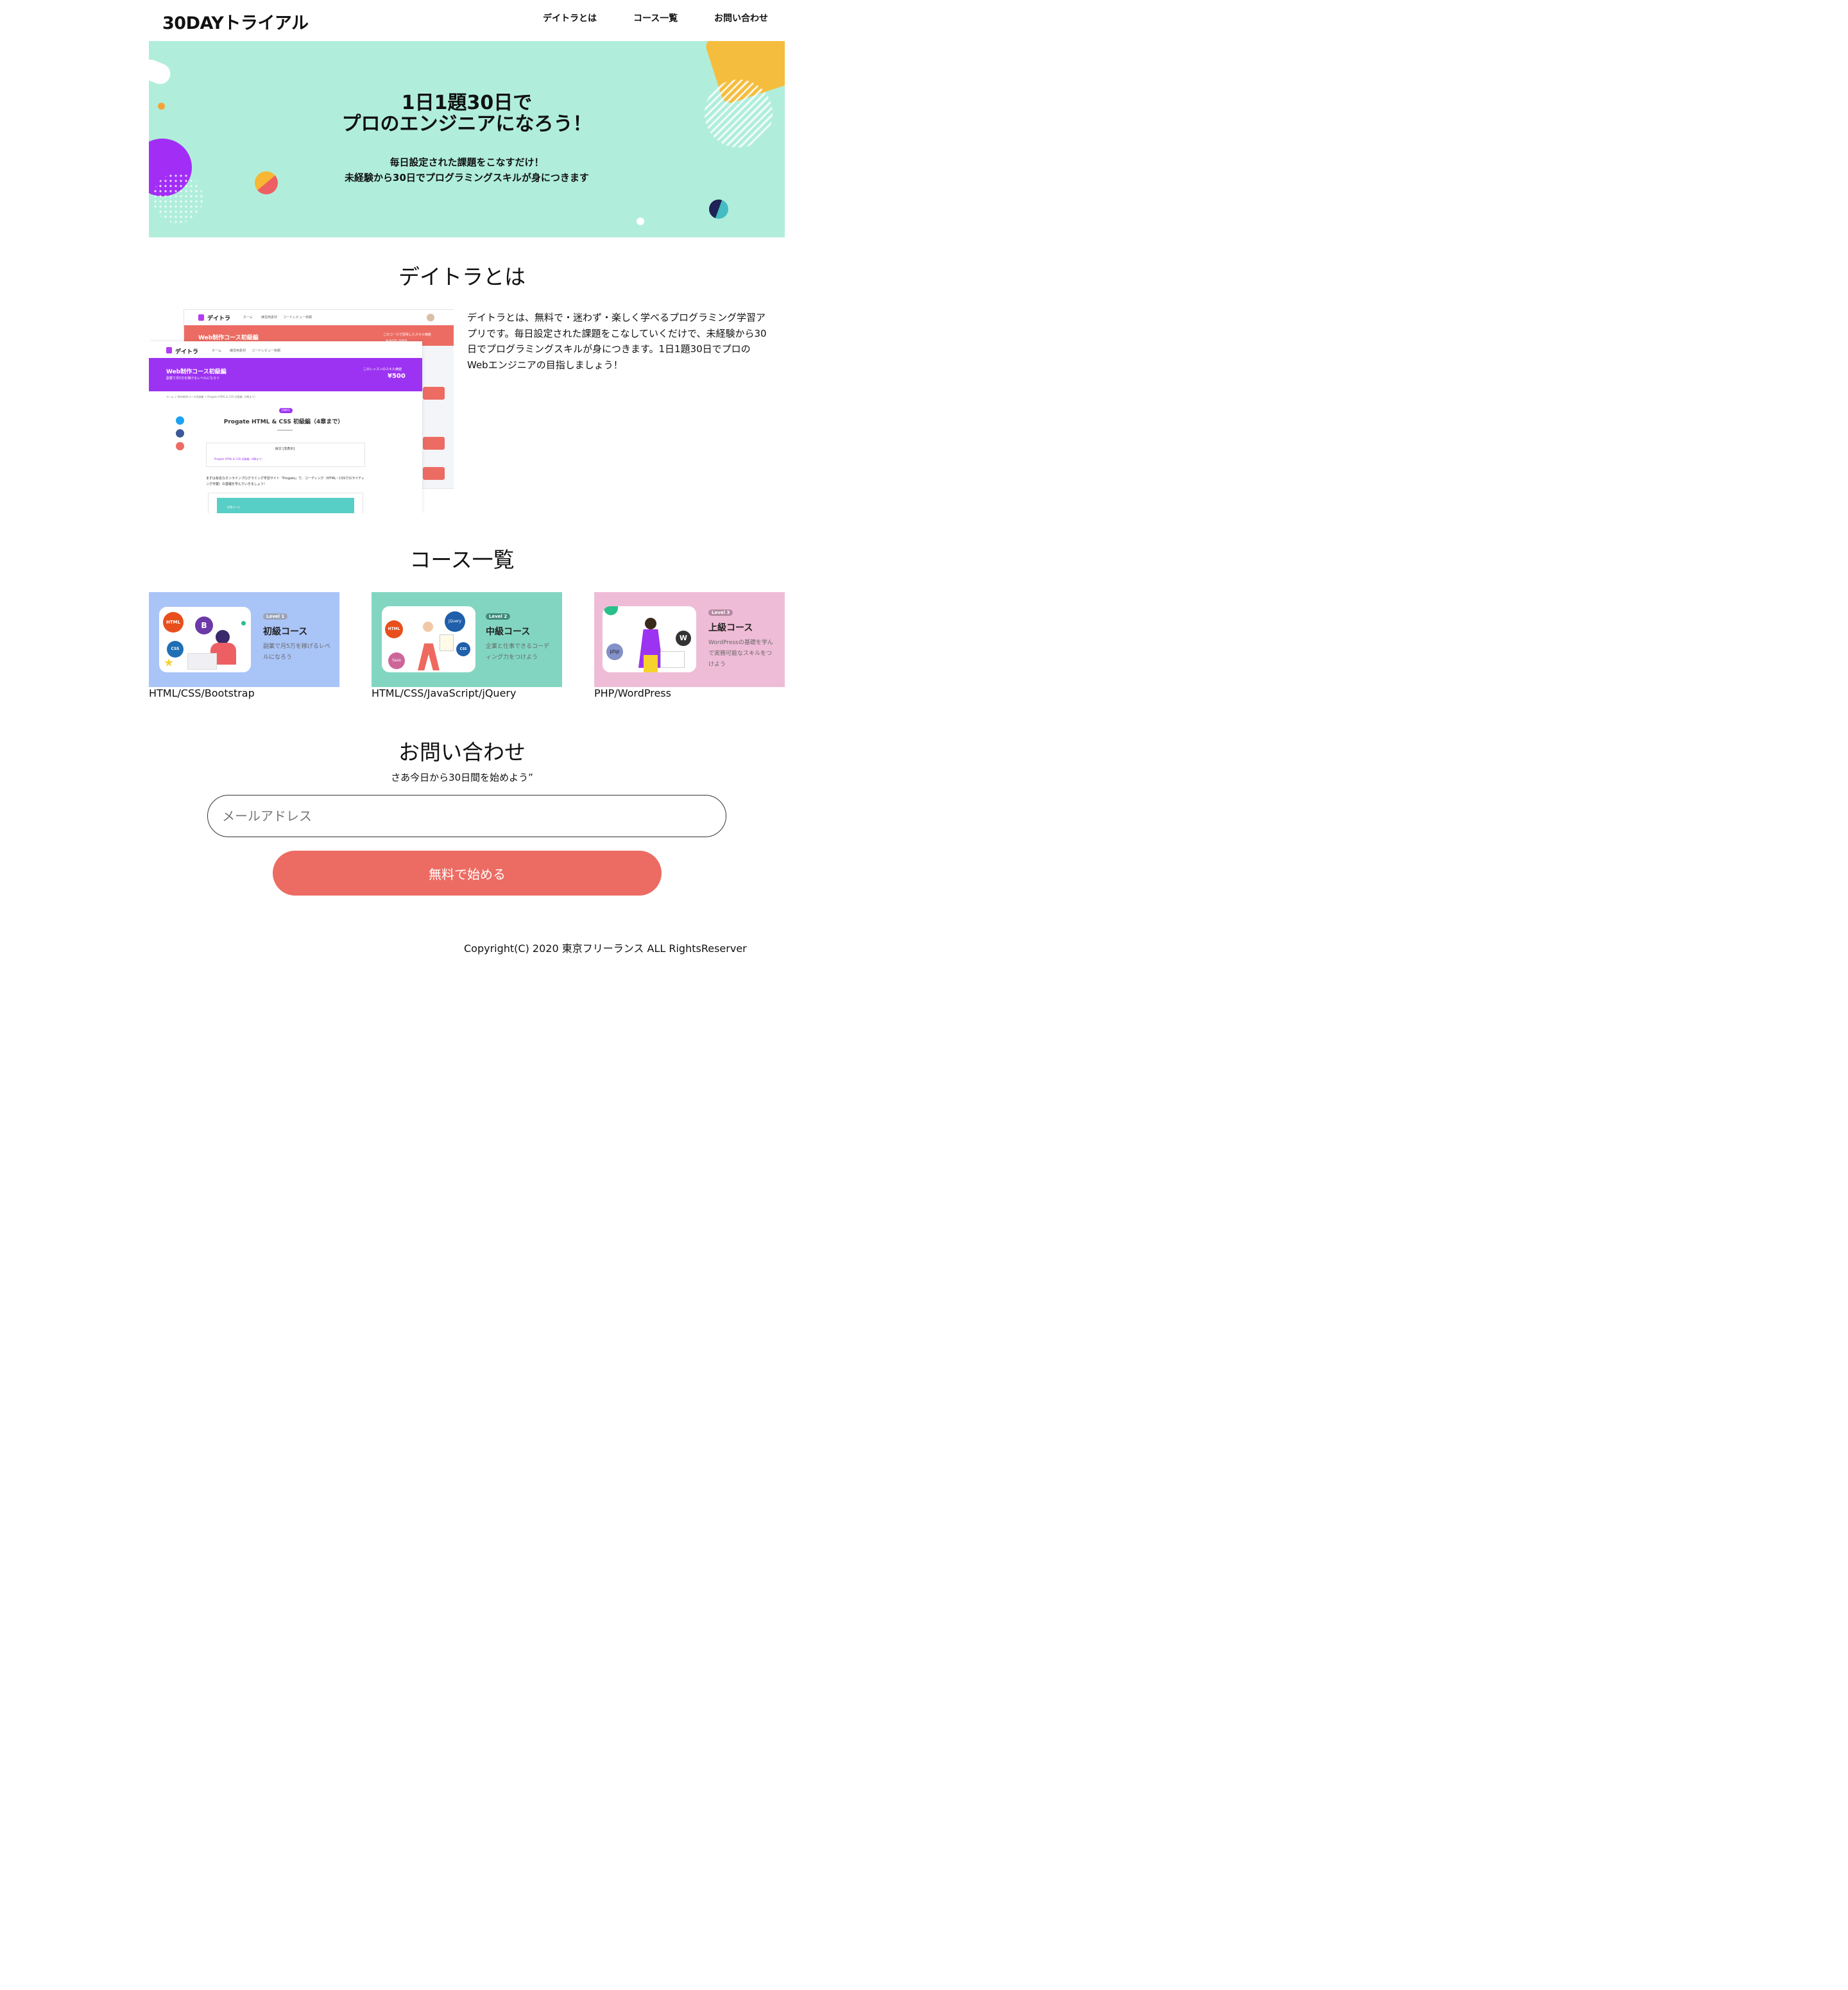 The image size is (1848, 1990). Describe the element at coordinates (180, 420) in the screenshot. I see `twitter-icon` at that location.